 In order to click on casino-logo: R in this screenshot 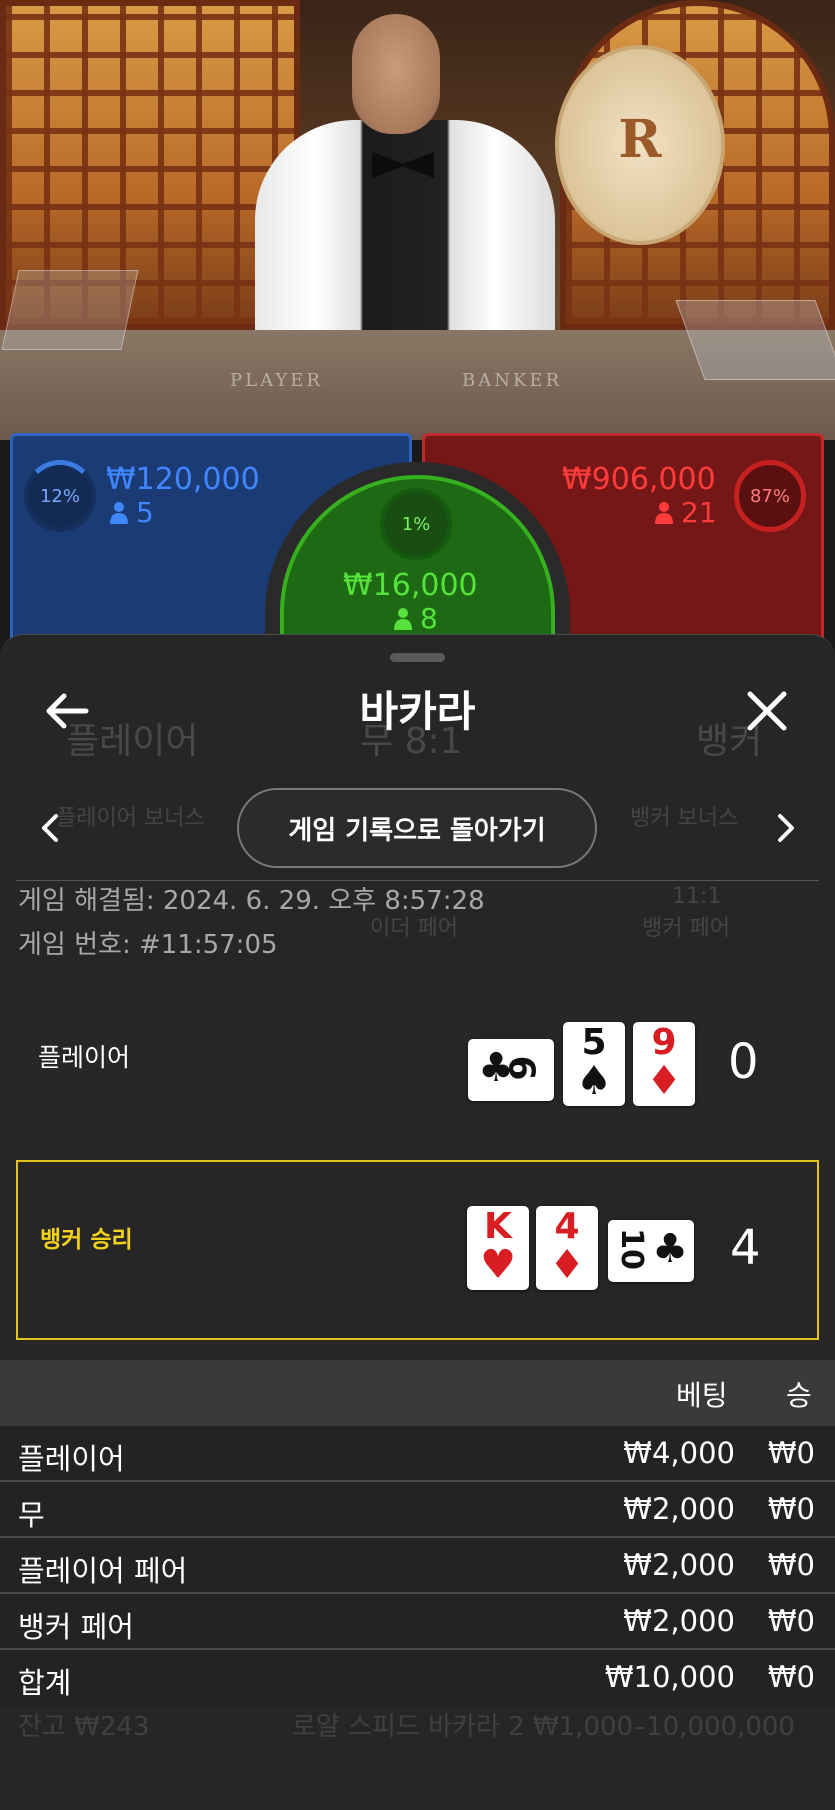, I will do `click(640, 145)`.